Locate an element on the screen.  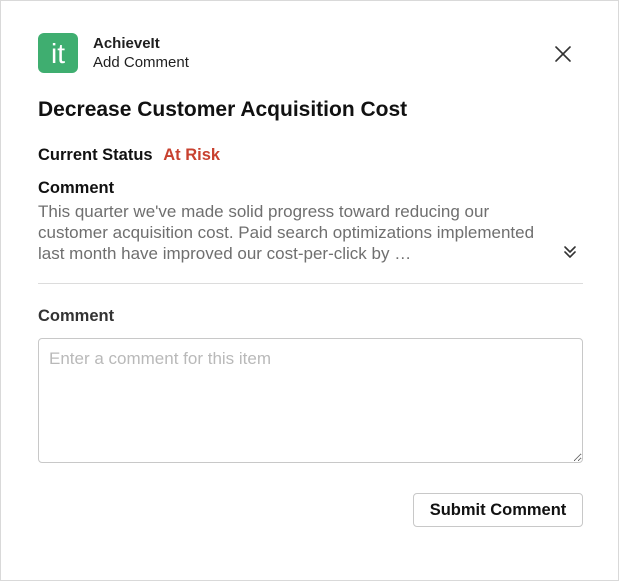
logo-text: it is located at coordinates (58, 53).